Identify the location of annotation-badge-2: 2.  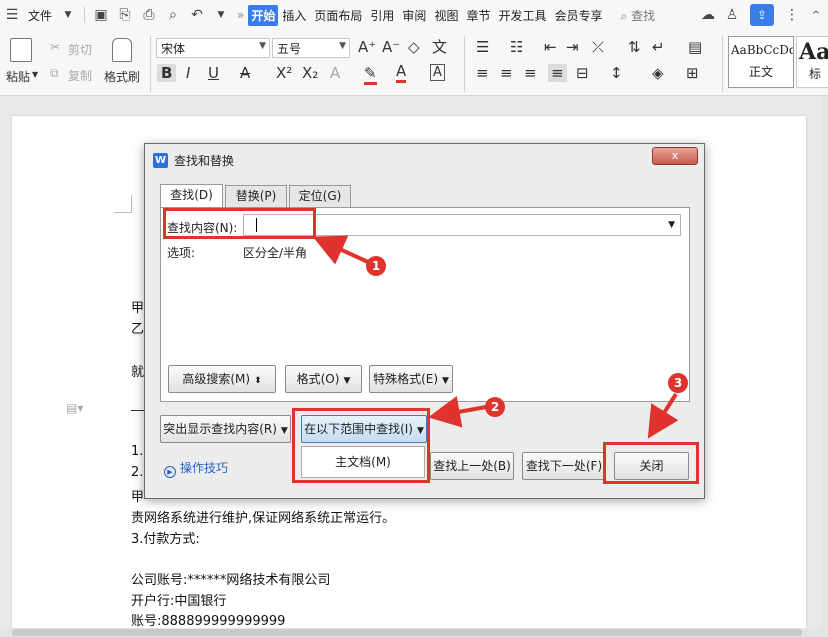
(495, 407).